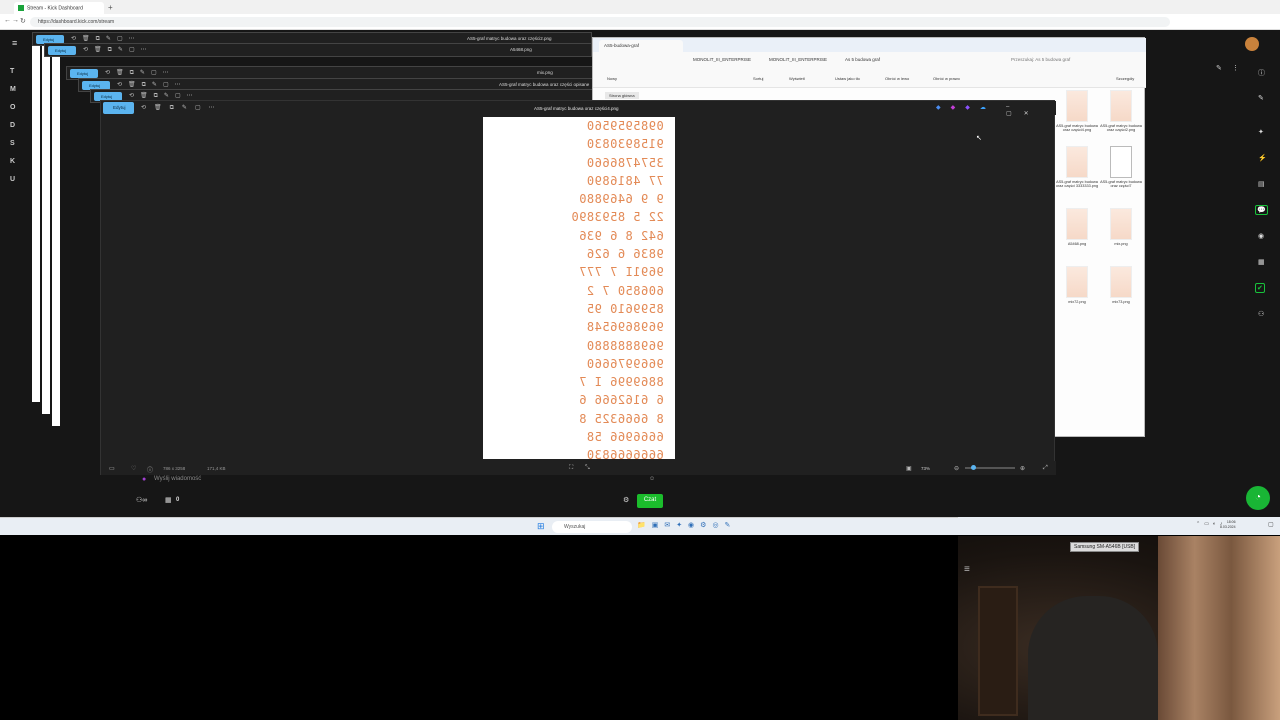 The image size is (1280, 720). I want to click on explorer-tab: AS5-budowa-graf, so click(641, 46).